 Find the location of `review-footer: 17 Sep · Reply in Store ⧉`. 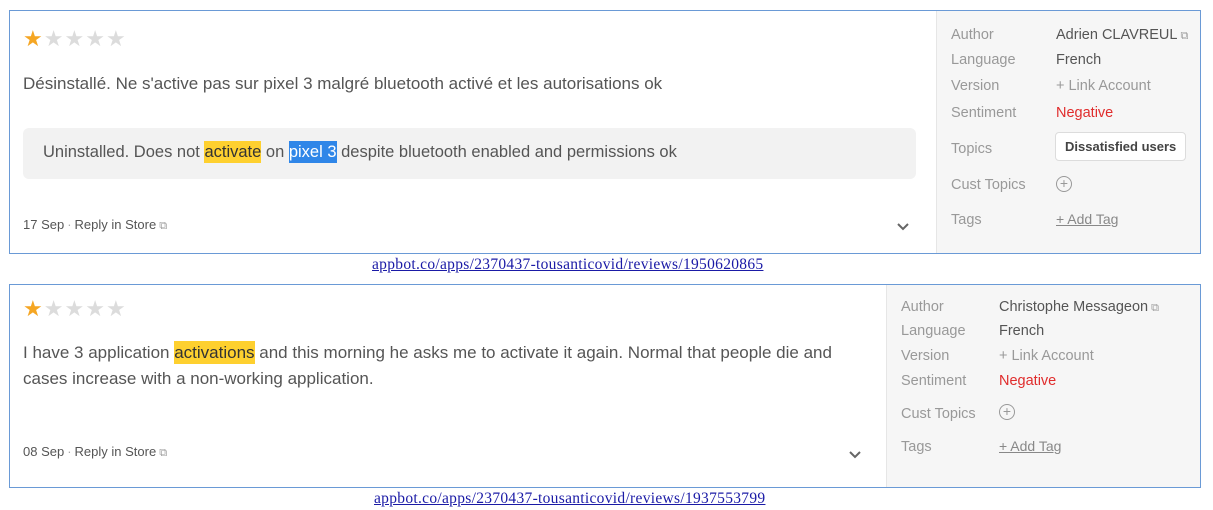

review-footer: 17 Sep · Reply in Store ⧉ is located at coordinates (95, 225).